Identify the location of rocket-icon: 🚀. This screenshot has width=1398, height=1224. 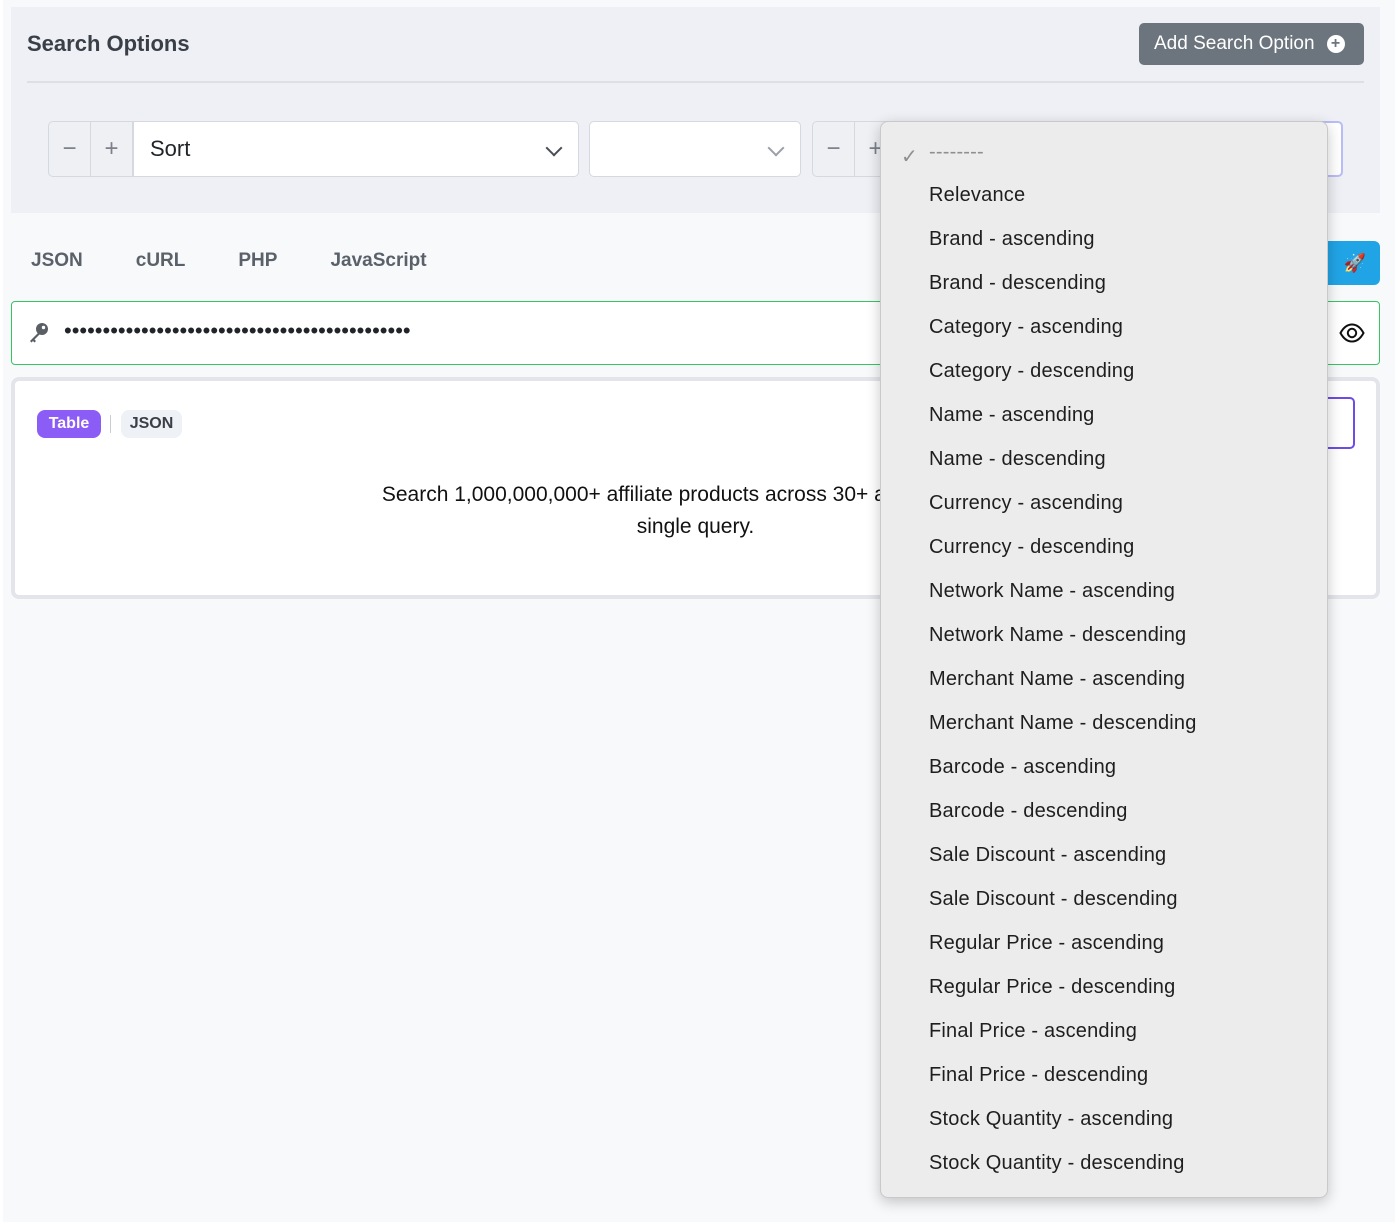
(1354, 262).